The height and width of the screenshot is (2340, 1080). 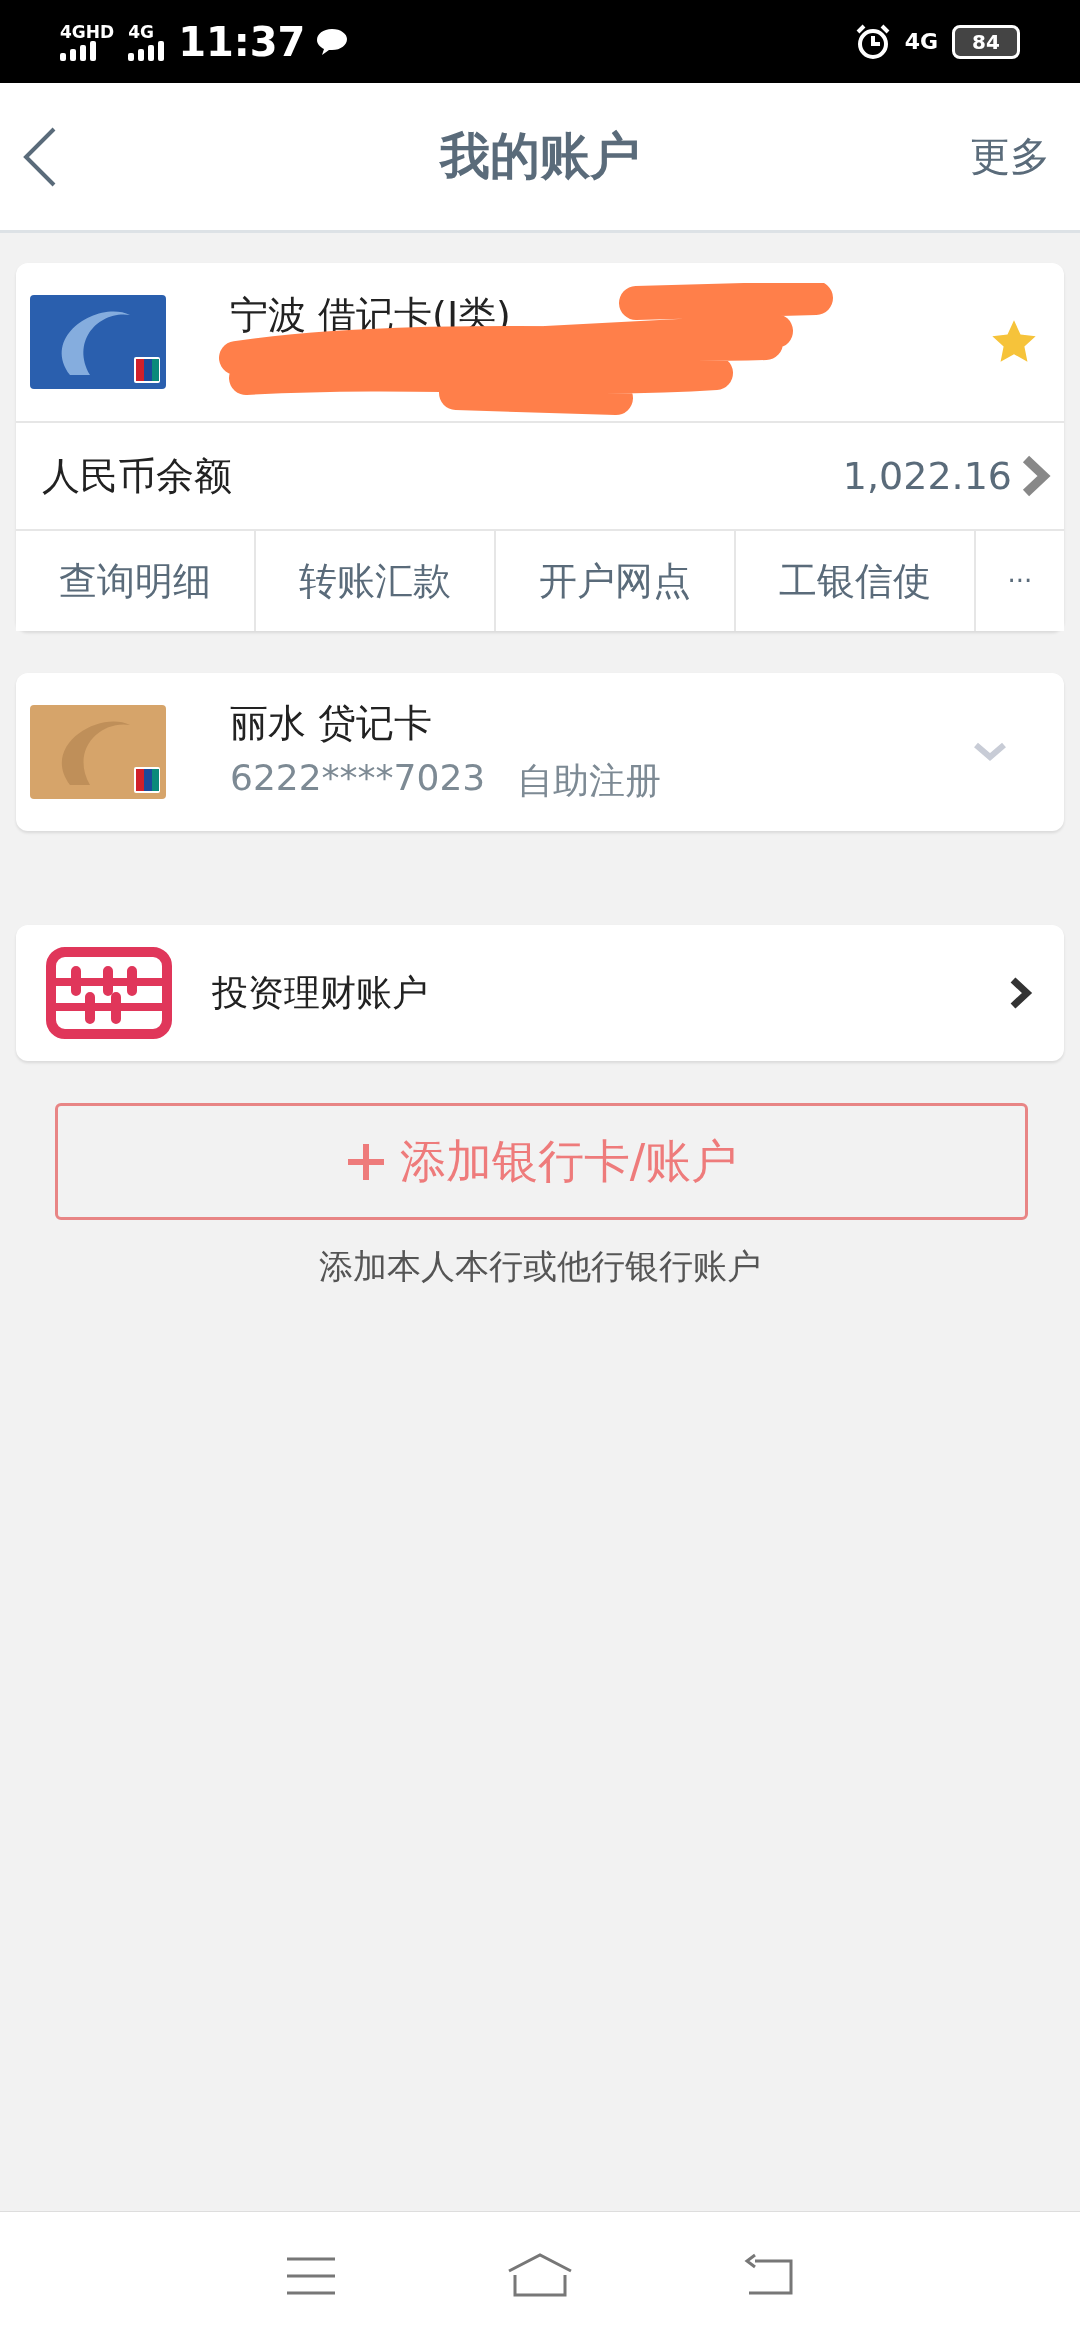 What do you see at coordinates (616, 581) in the screenshot?
I see `action-button: 开户网点` at bounding box center [616, 581].